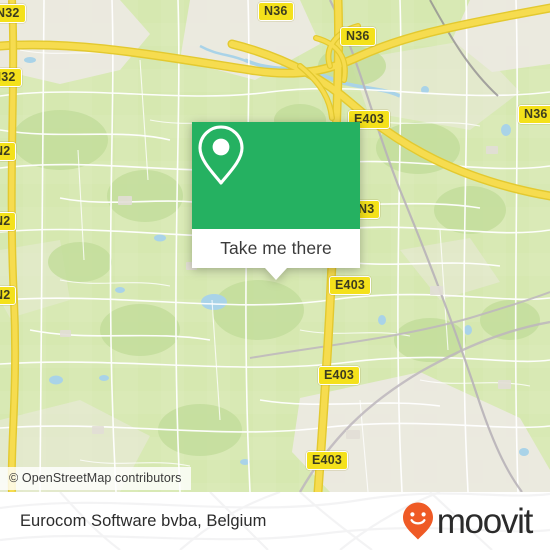  I want to click on place-name-label: Eurocom Software bvba, Belgium, so click(143, 520).